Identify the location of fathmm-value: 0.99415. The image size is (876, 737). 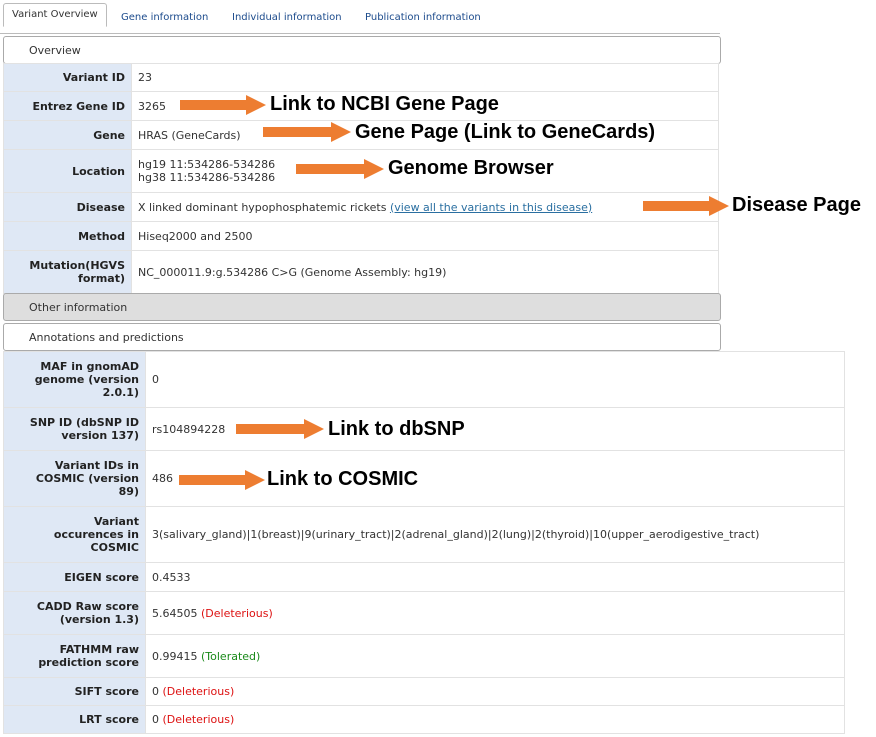
(175, 656).